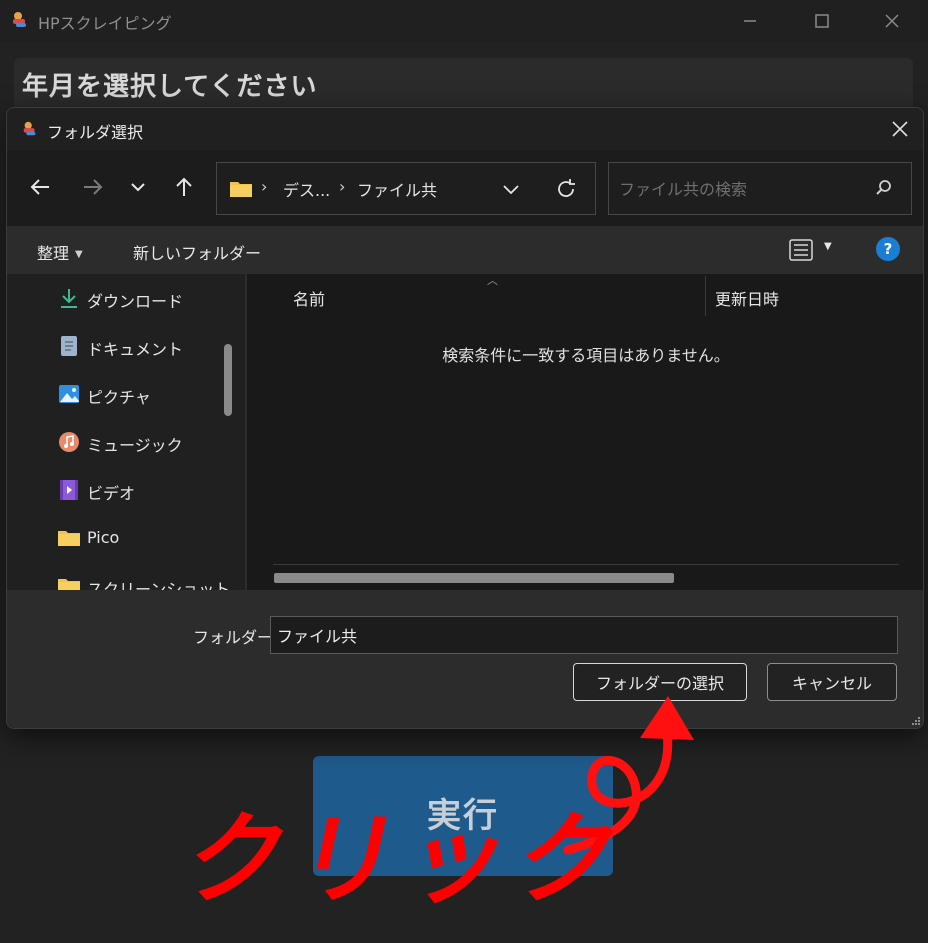  I want to click on refresh-button, so click(566, 189).